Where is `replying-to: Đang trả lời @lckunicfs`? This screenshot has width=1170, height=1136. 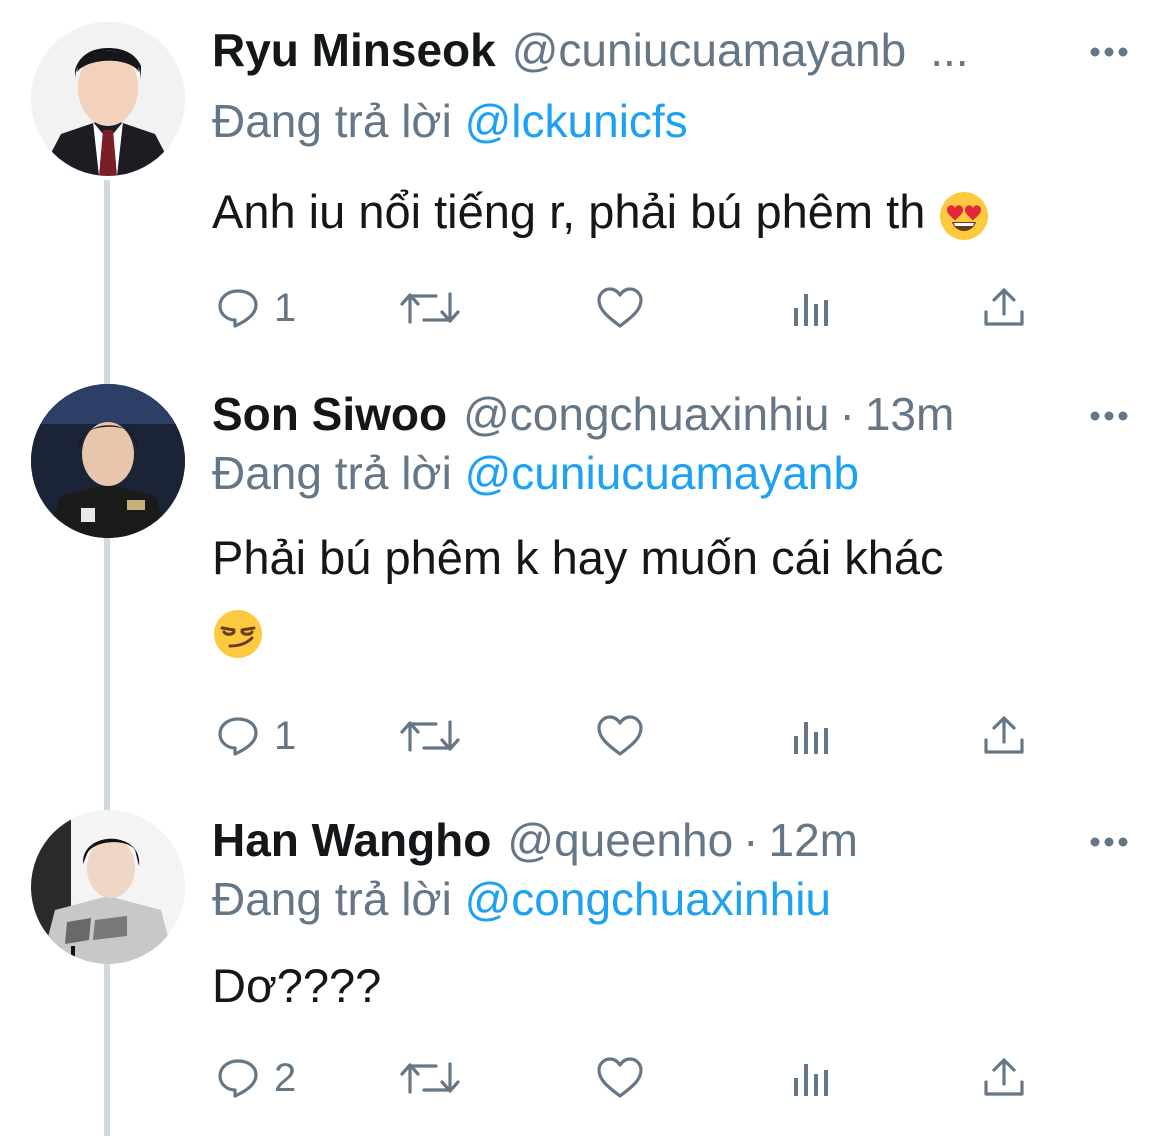 replying-to: Đang trả lời @lckunicfs is located at coordinates (450, 121).